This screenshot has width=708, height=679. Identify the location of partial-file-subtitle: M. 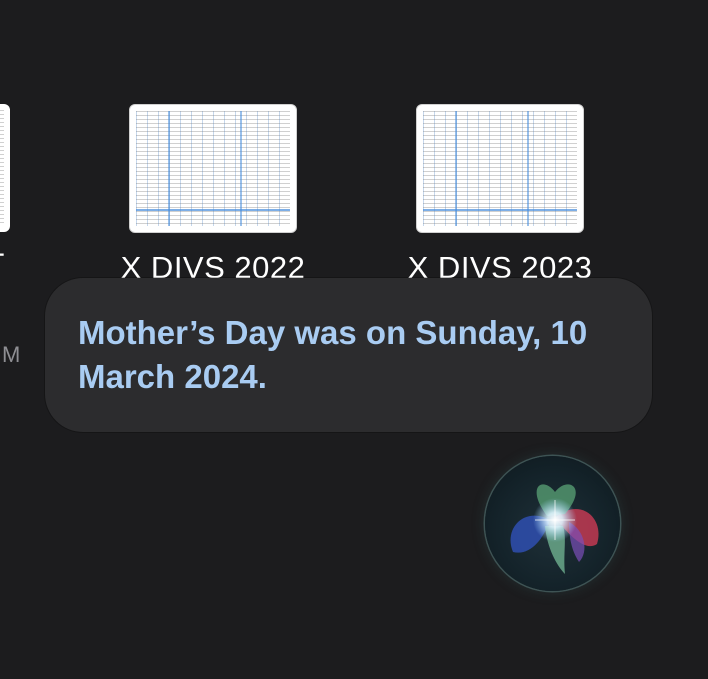
(11, 354).